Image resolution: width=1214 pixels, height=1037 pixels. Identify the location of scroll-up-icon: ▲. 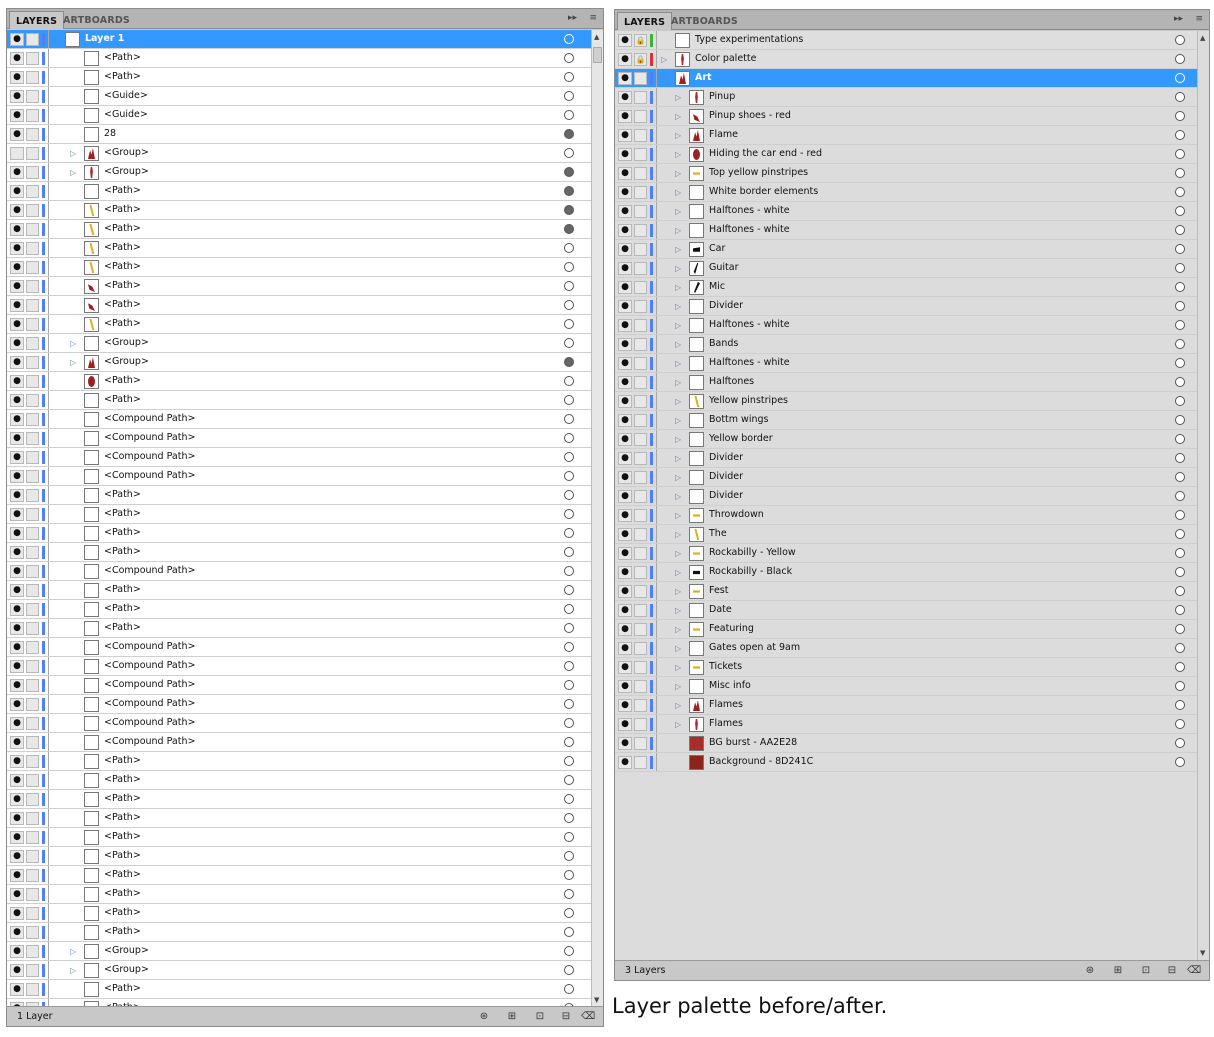
(1202, 38).